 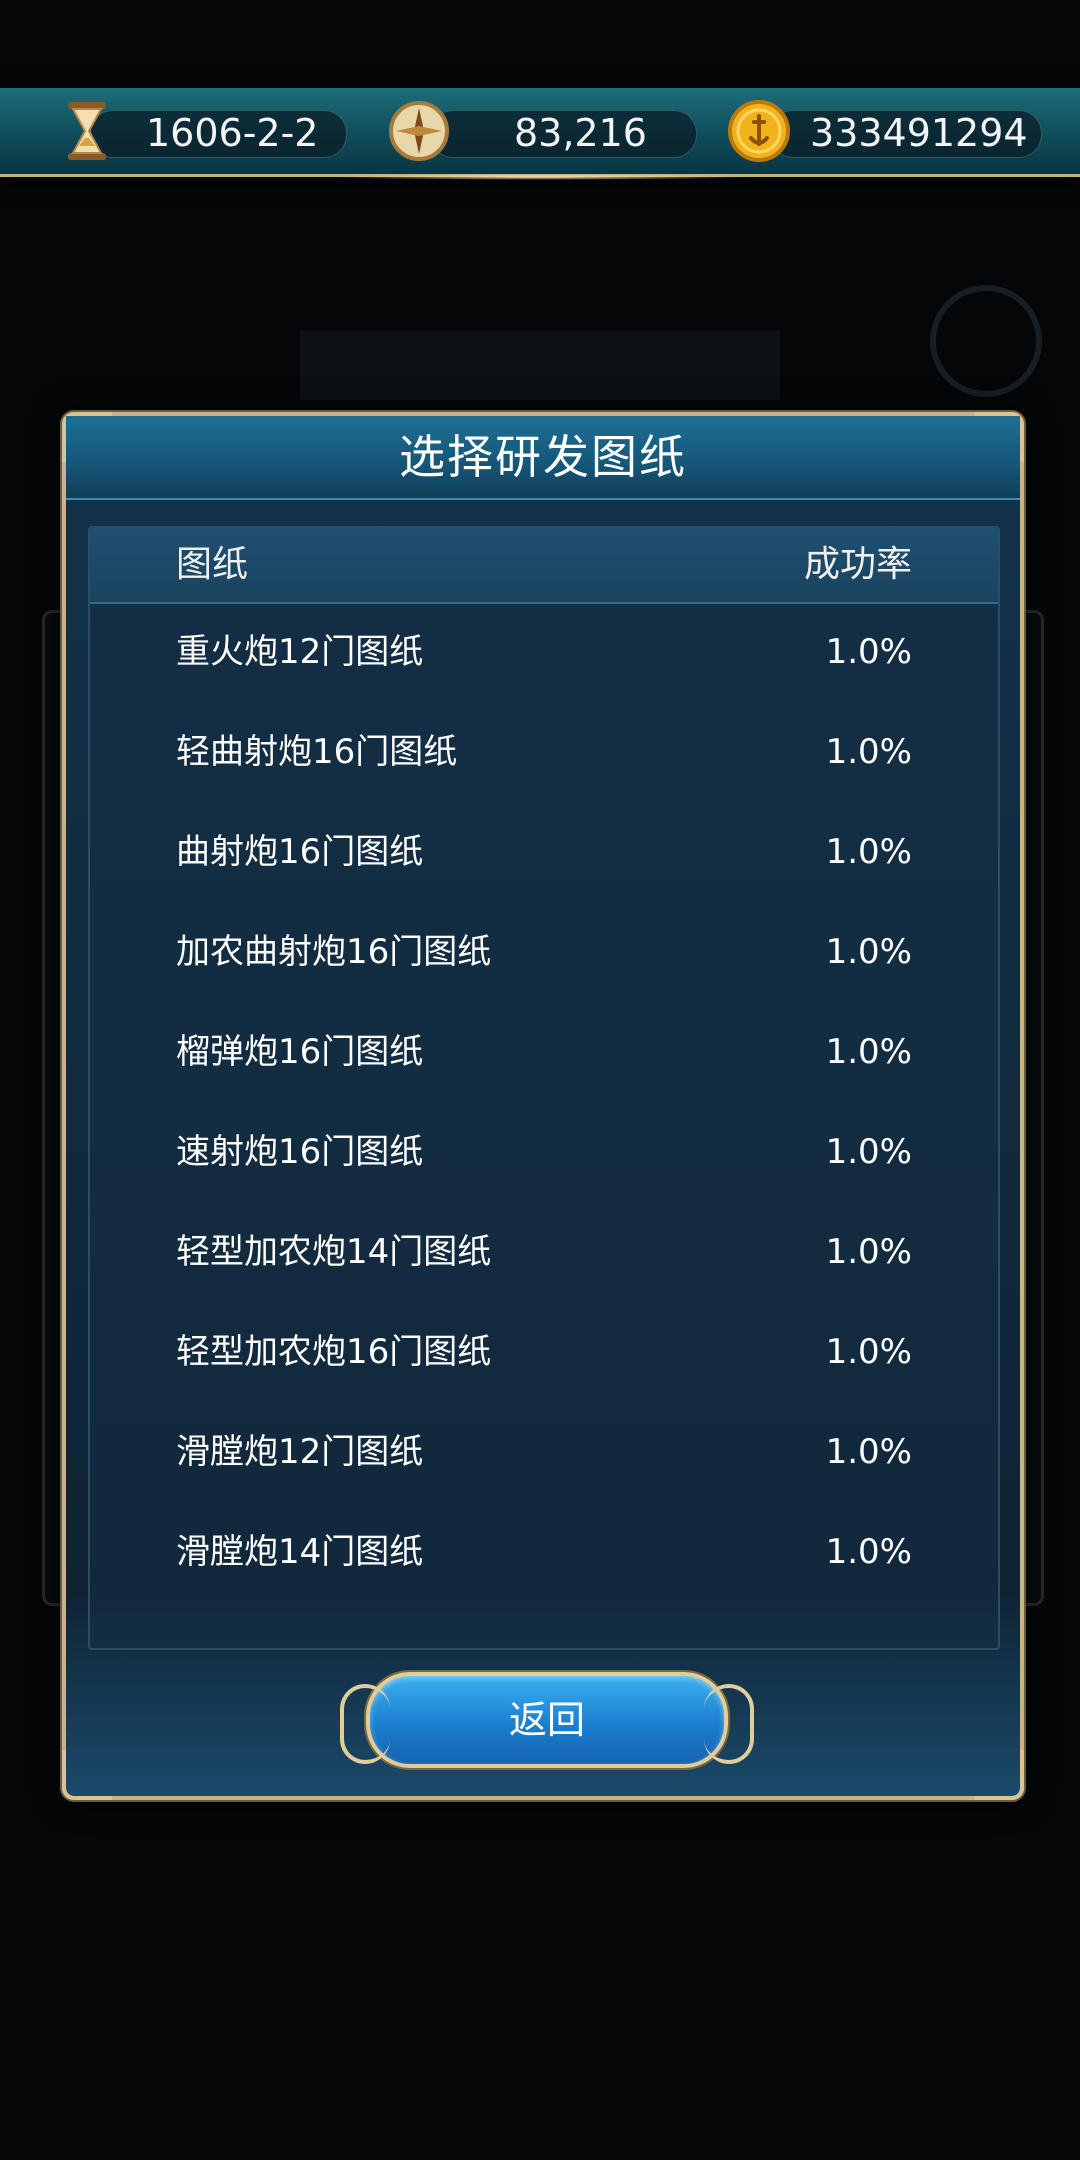 What do you see at coordinates (544, 1552) in the screenshot?
I see `table-row: 滑膛炮14门图纸 1.0%` at bounding box center [544, 1552].